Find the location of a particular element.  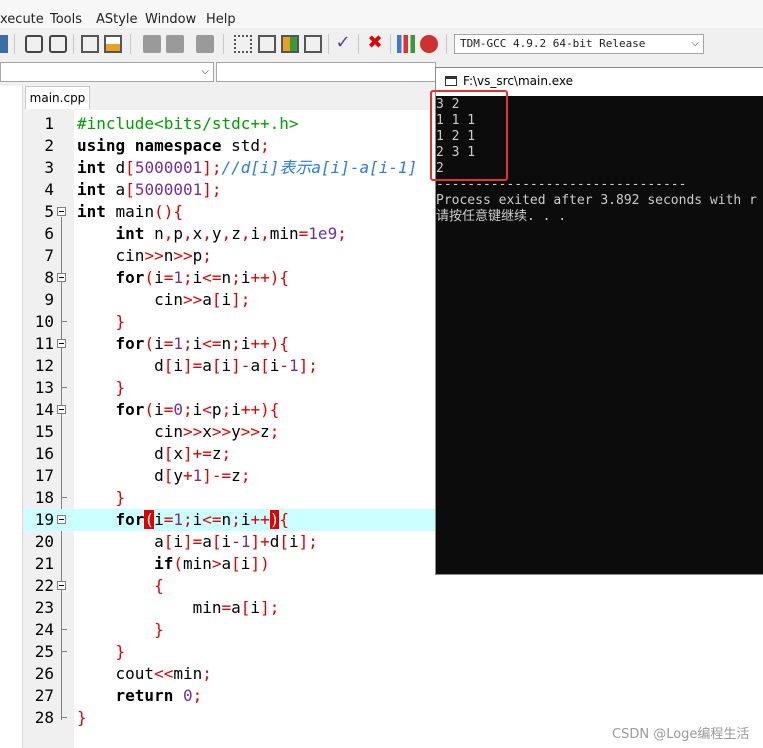

line-number: 5 is located at coordinates (49, 211).